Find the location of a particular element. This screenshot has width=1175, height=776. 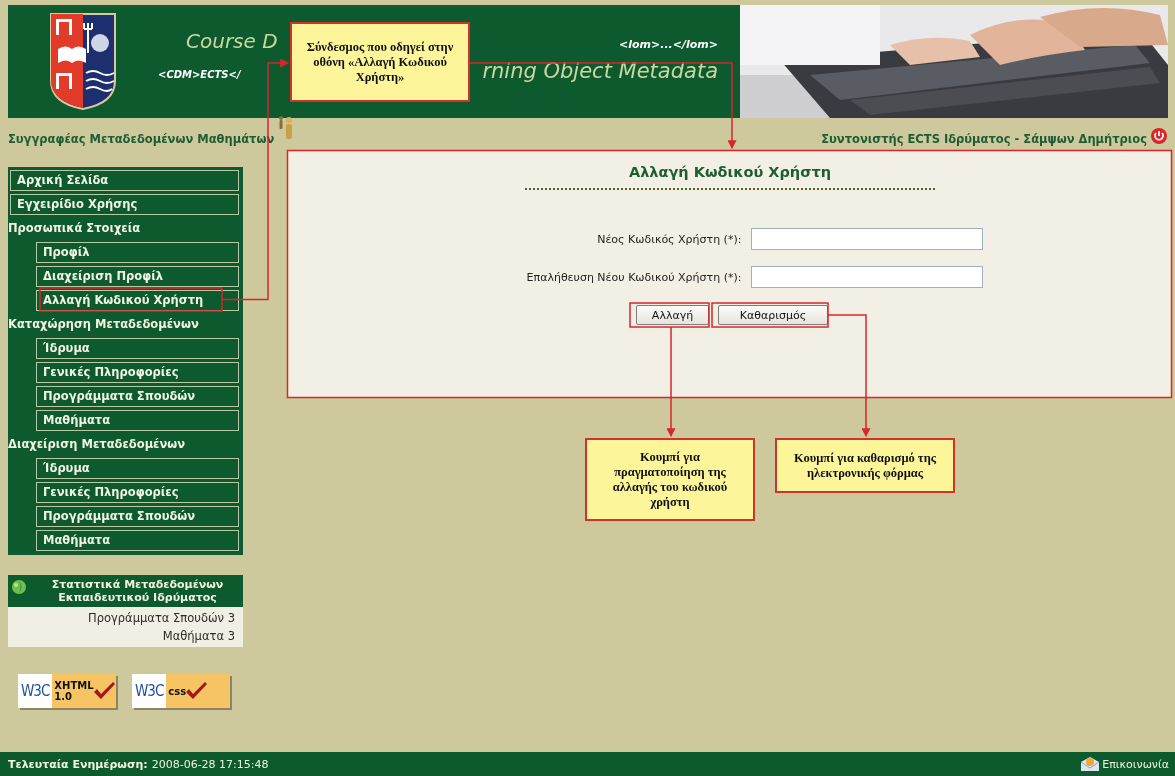

validator-badge: W3C css is located at coordinates (181, 691).